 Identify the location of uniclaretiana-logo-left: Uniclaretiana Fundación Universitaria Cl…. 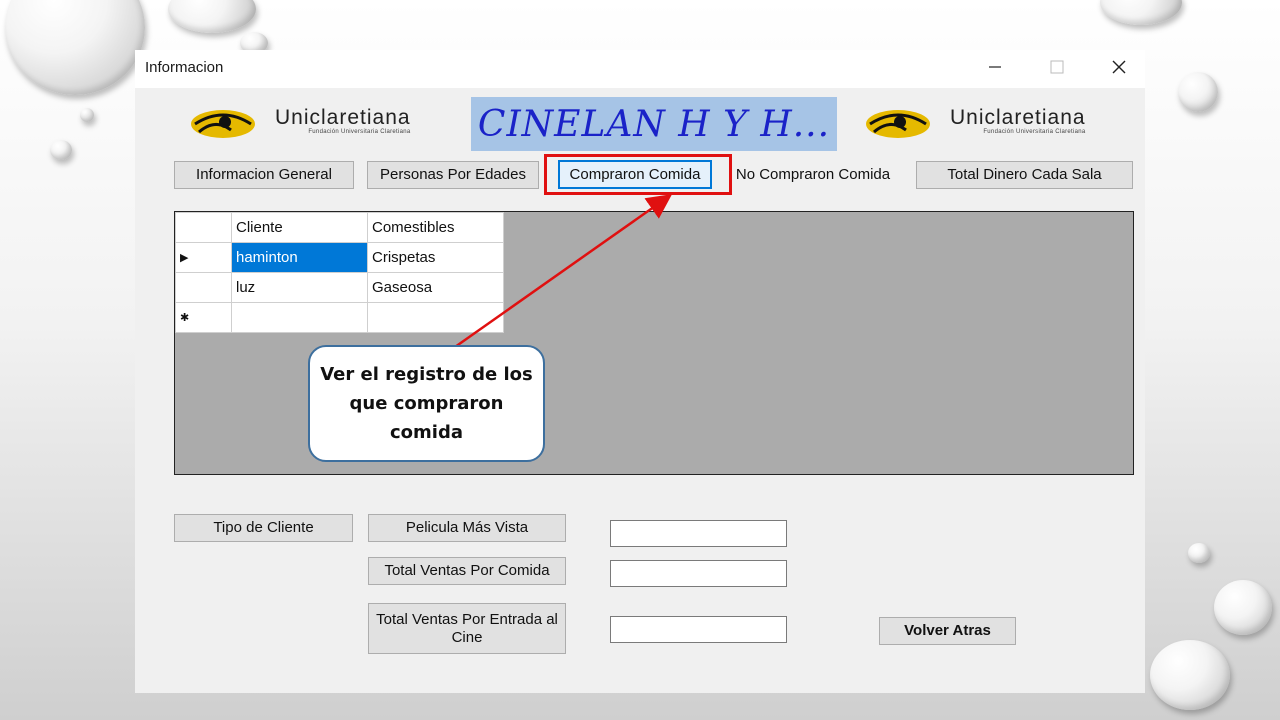
(298, 122).